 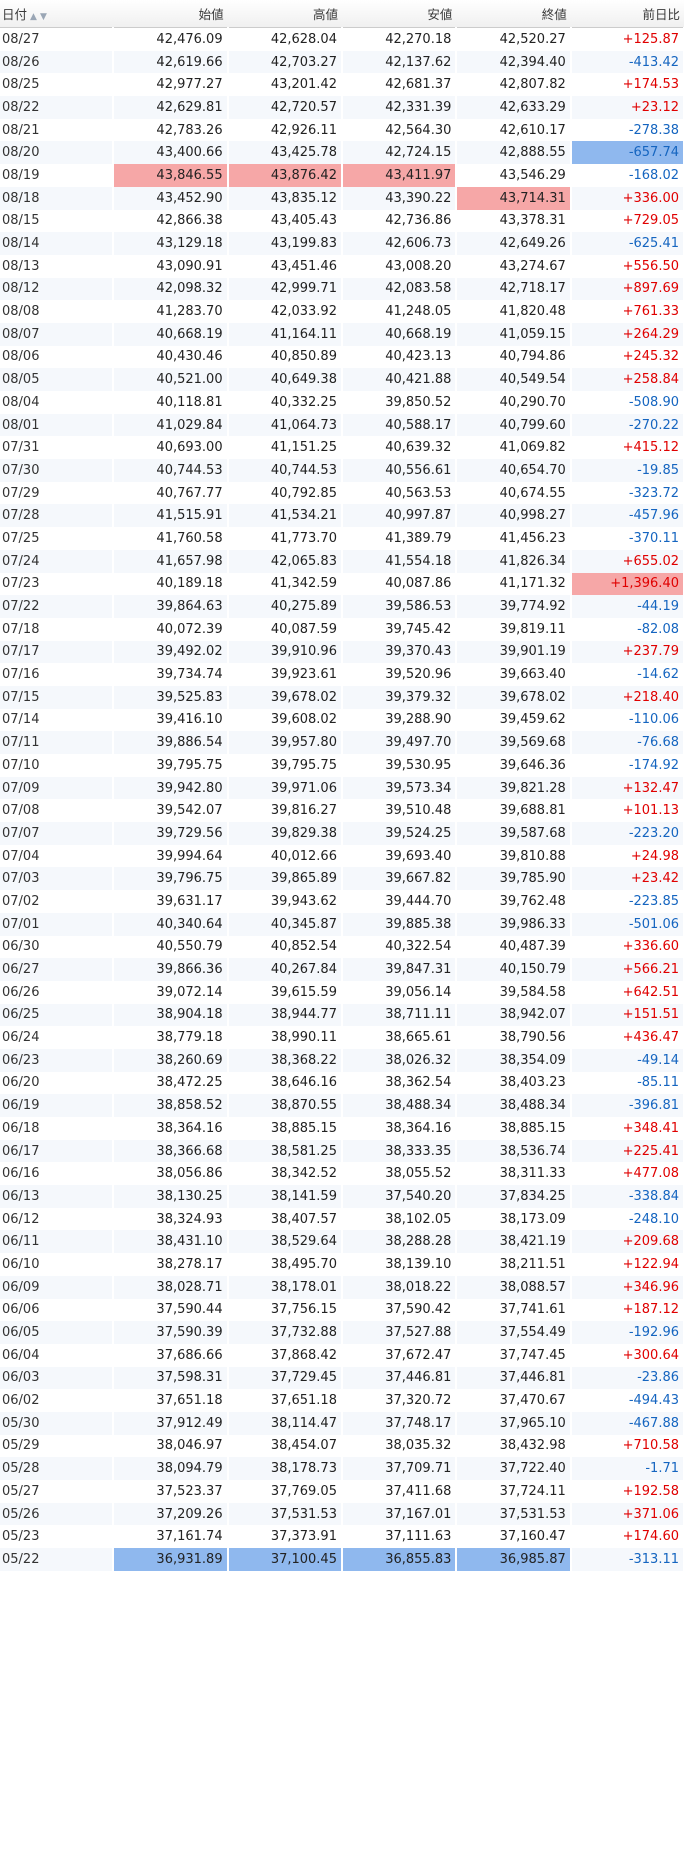 What do you see at coordinates (399, 856) in the screenshot?
I see `cell-low: 39,693.40` at bounding box center [399, 856].